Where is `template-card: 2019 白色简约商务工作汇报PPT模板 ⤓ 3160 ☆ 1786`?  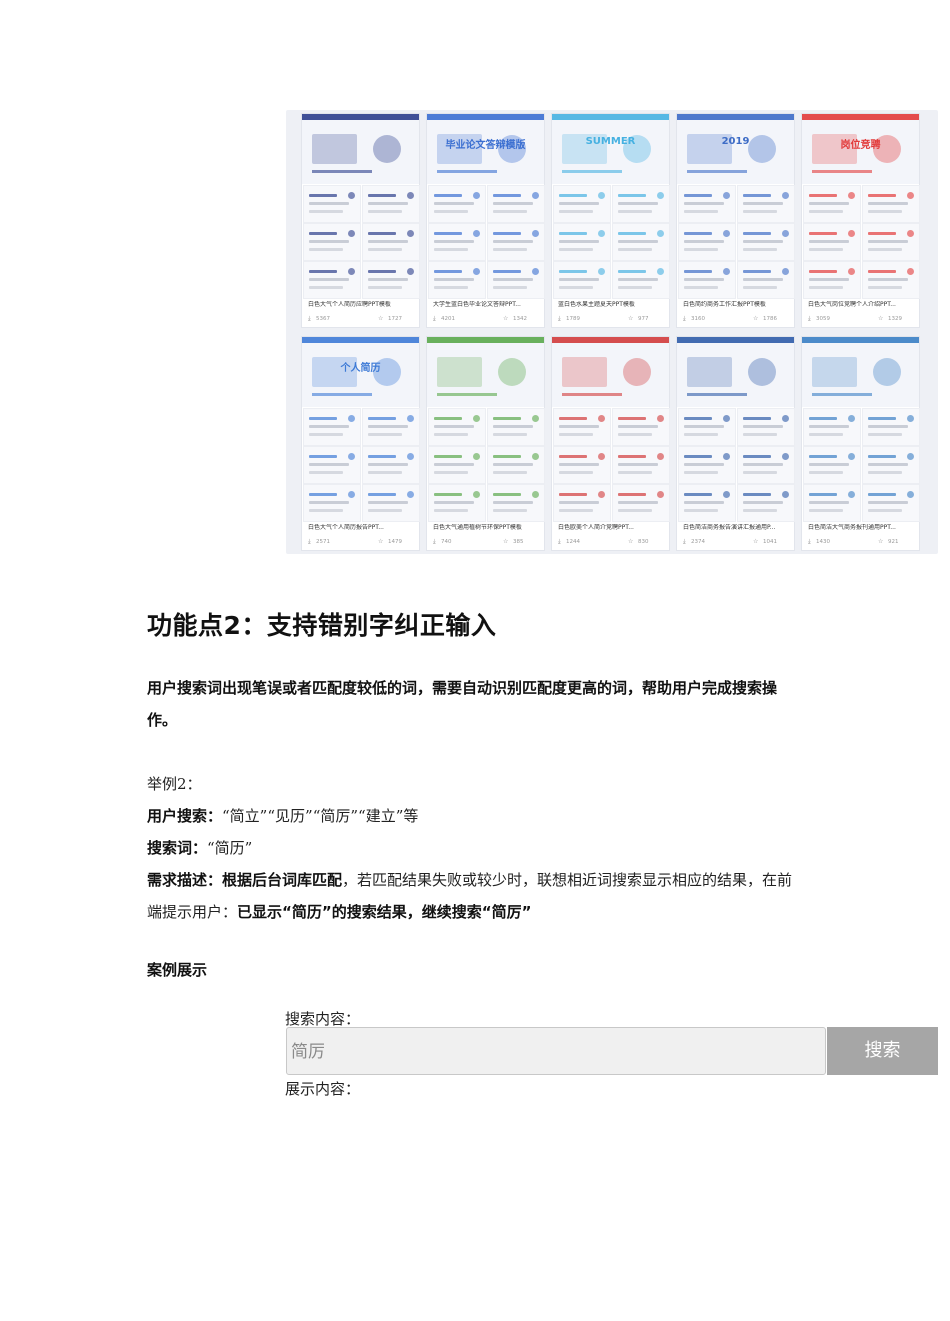
template-card: 2019 白色简约商务工作汇报PPT模板 ⤓ 3160 ☆ 1786 is located at coordinates (735, 220).